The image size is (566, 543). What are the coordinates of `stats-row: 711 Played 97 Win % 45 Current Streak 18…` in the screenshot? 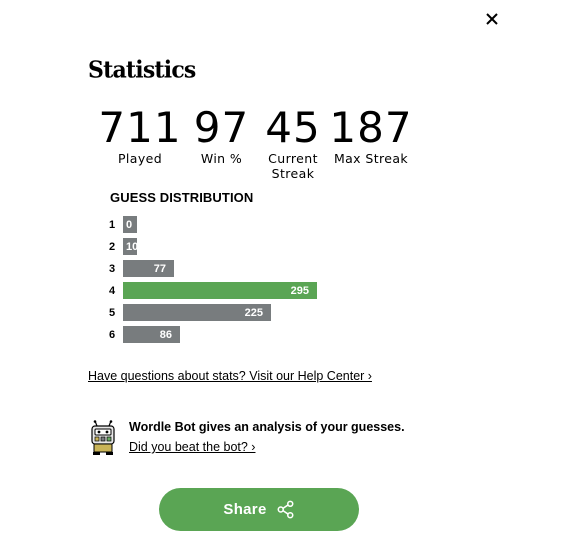 It's located at (254, 142).